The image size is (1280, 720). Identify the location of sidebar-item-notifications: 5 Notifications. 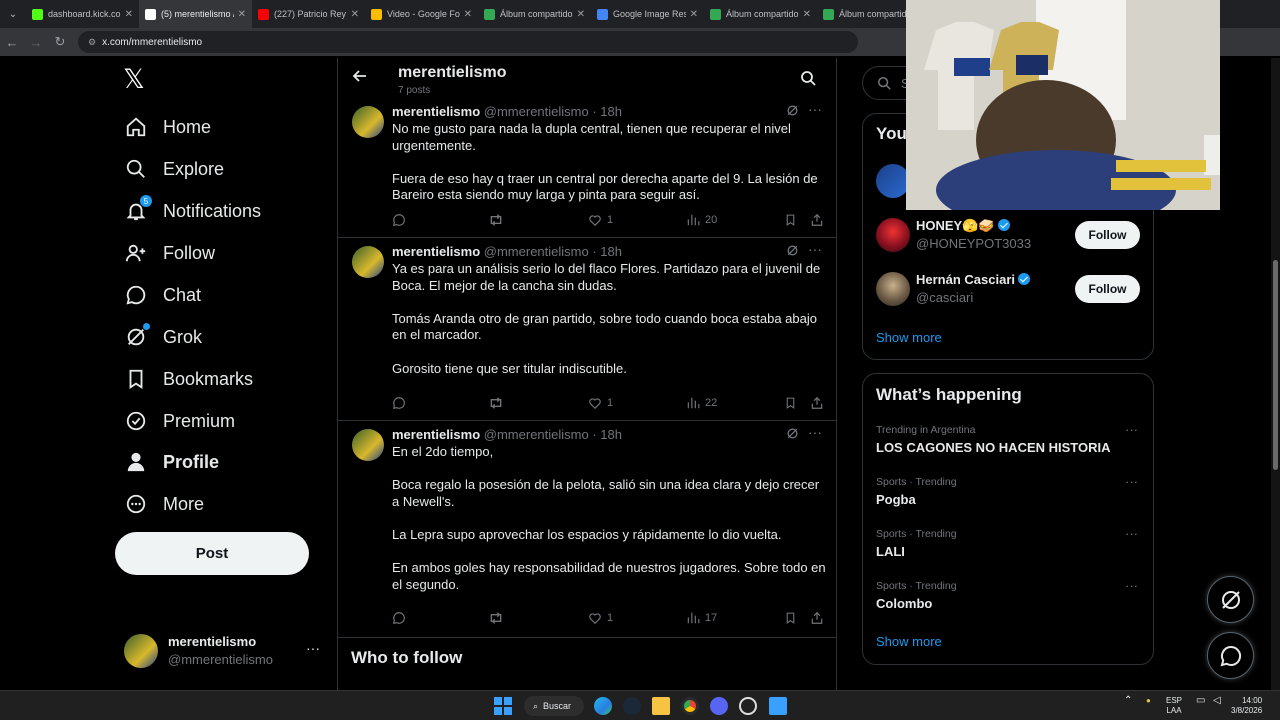
(192, 211).